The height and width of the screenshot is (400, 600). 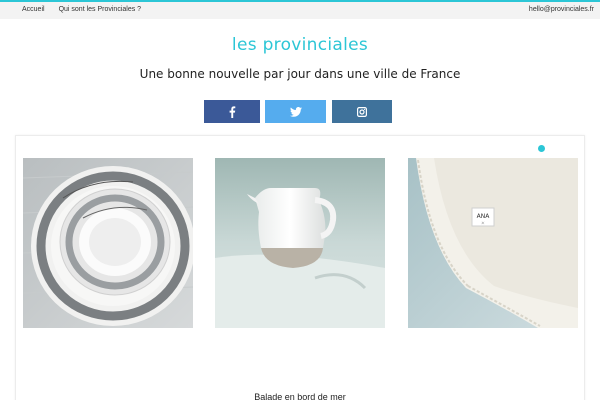 What do you see at coordinates (300, 396) in the screenshot?
I see `slide-caption: Balade en bord de mer` at bounding box center [300, 396].